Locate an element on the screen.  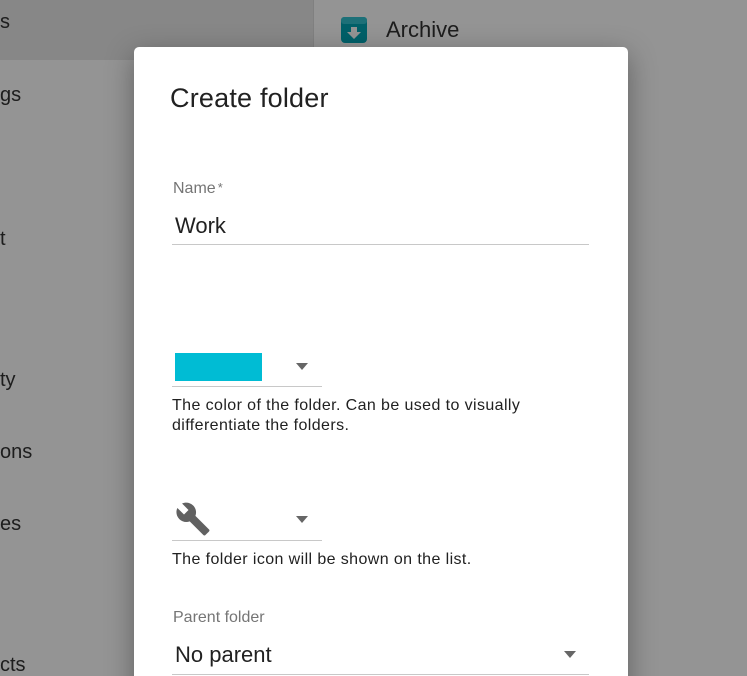
parent-folder-select: No parent is located at coordinates (380, 656).